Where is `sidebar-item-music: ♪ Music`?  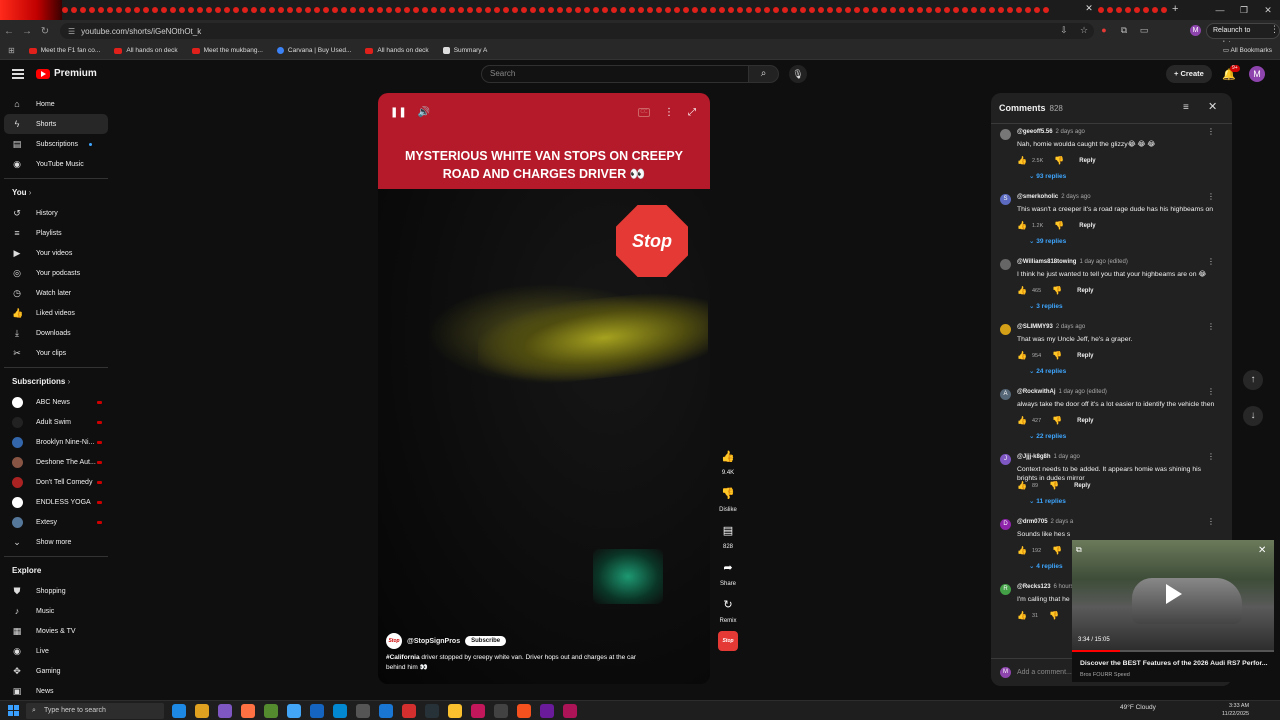
sidebar-item-music: ♪ Music is located at coordinates (56, 611).